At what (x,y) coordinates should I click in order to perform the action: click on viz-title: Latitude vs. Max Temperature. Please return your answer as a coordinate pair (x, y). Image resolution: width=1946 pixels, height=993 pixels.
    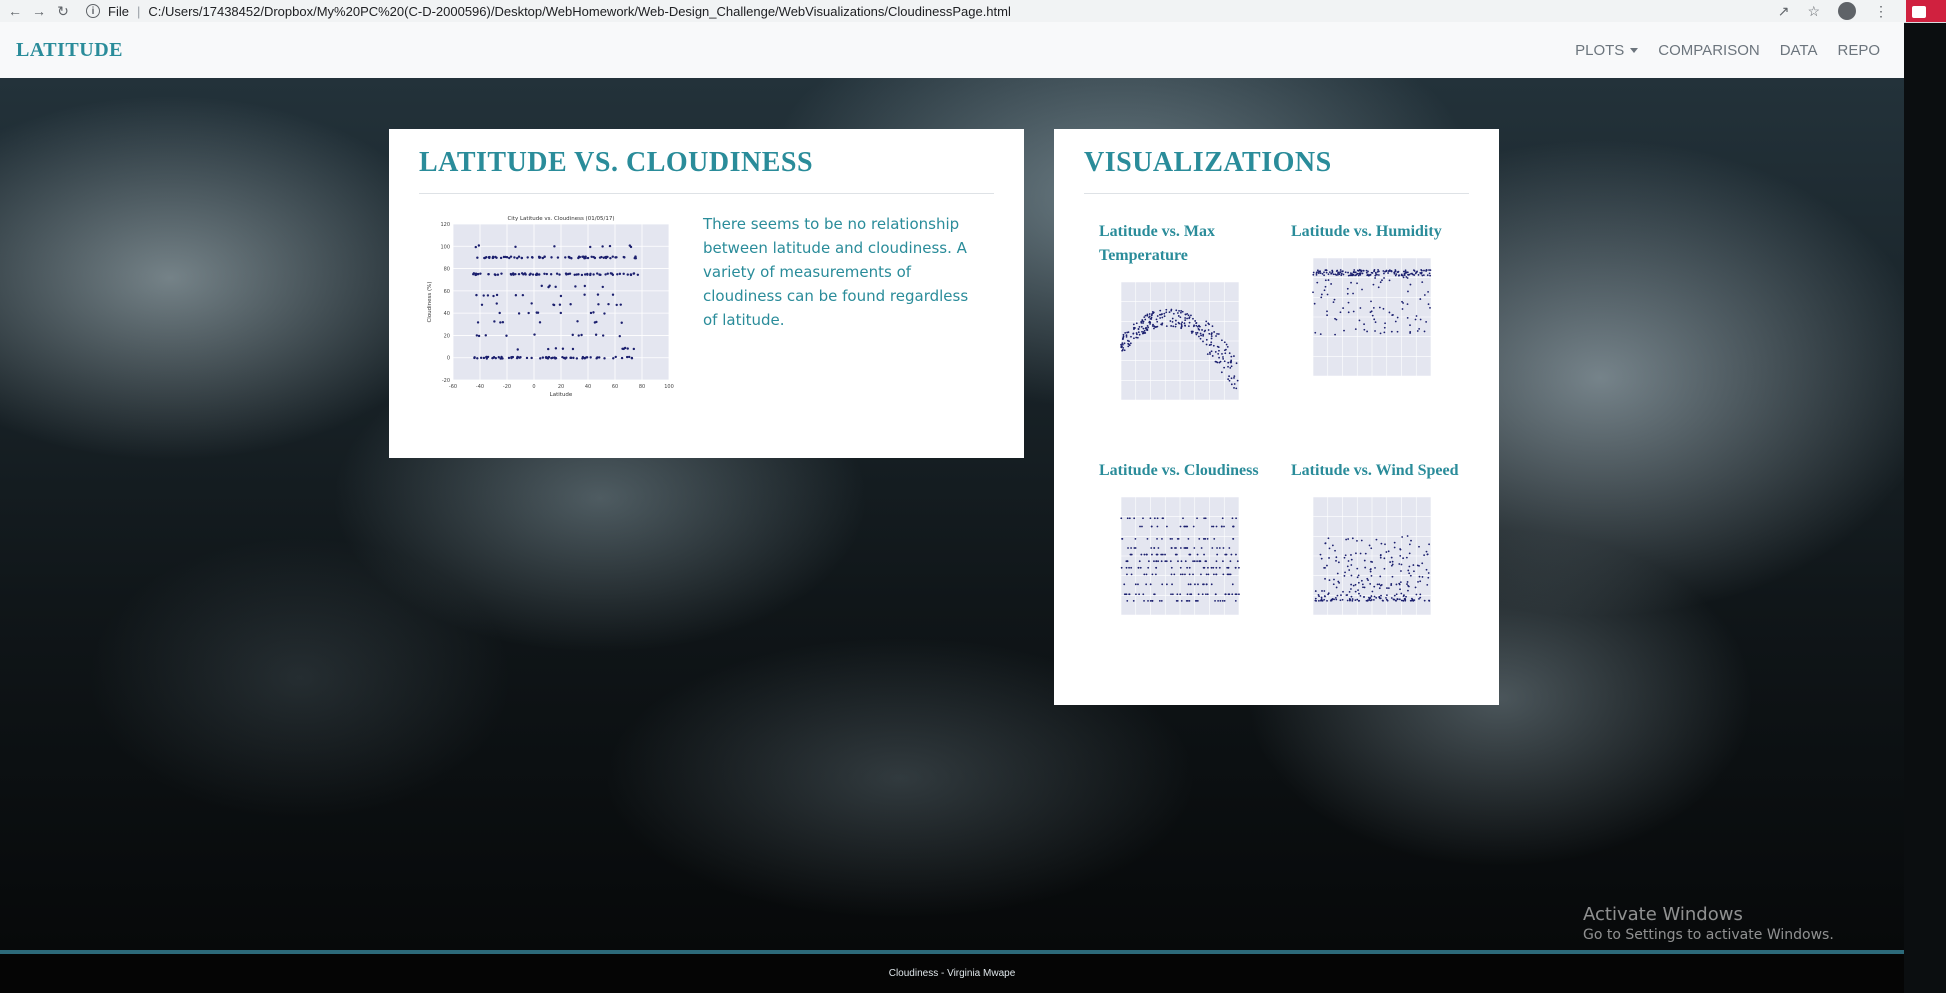
    Looking at the image, I should click on (1194, 244).